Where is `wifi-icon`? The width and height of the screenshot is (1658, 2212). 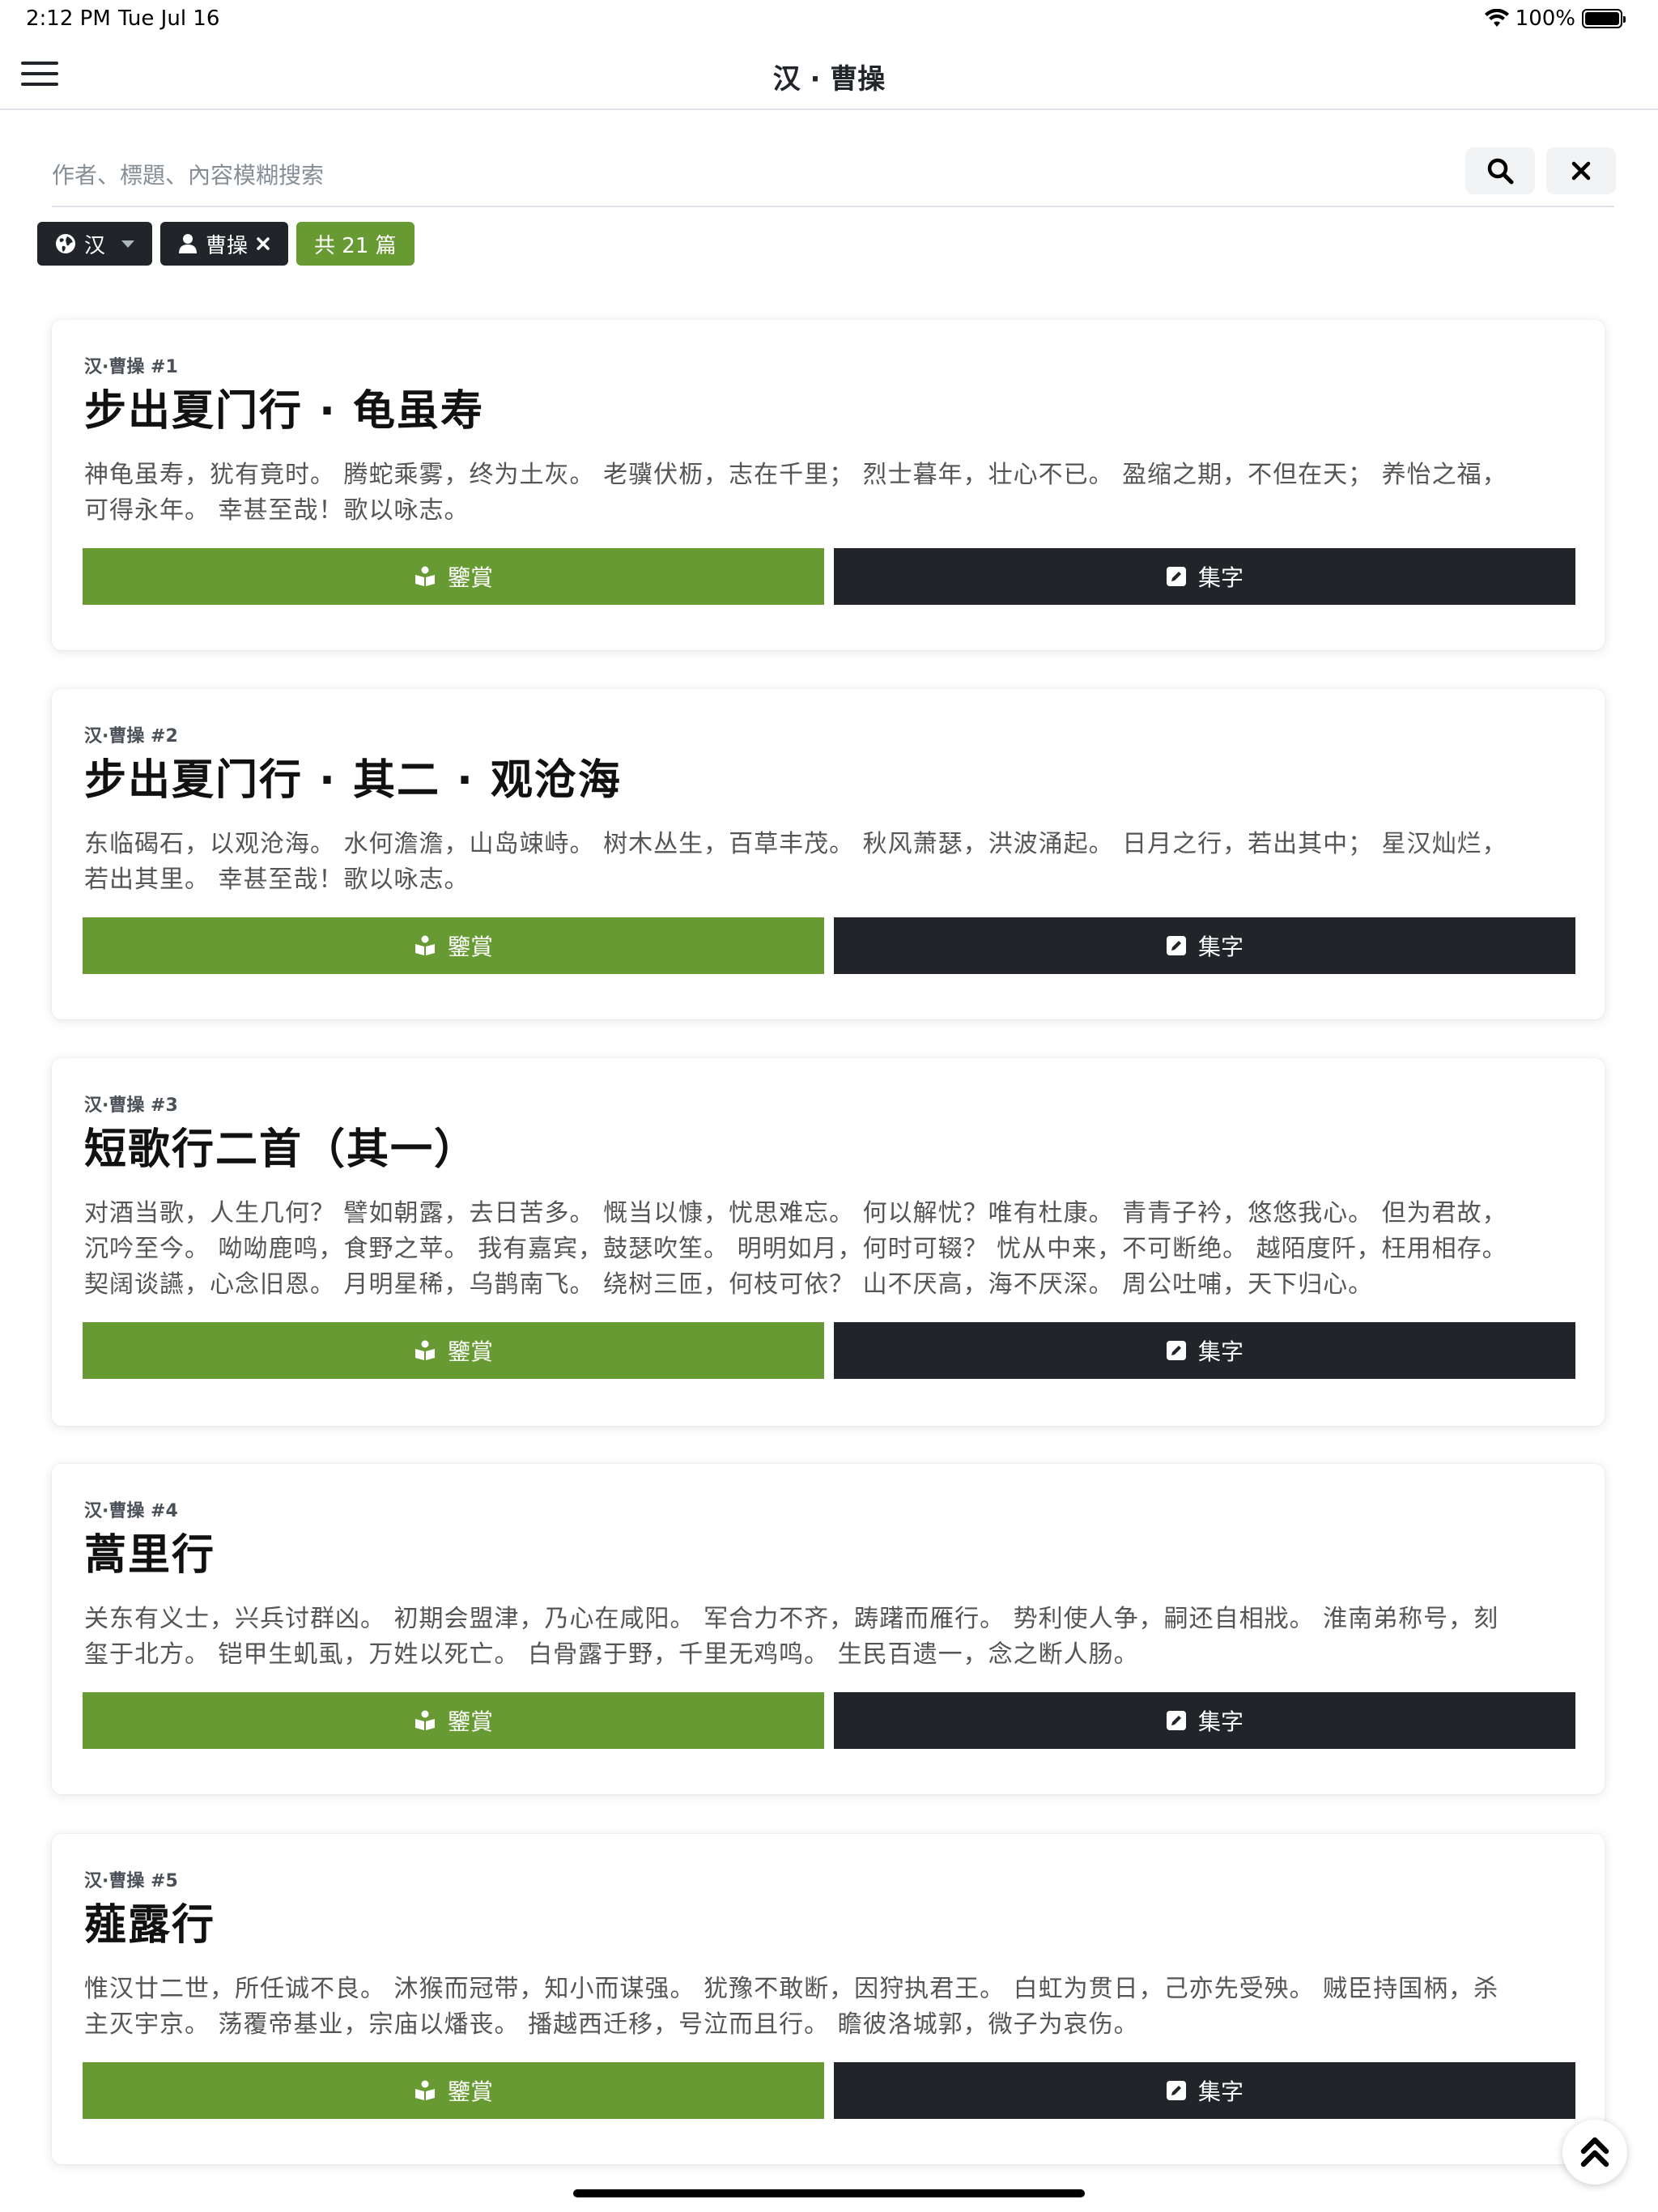
wifi-icon is located at coordinates (1496, 18).